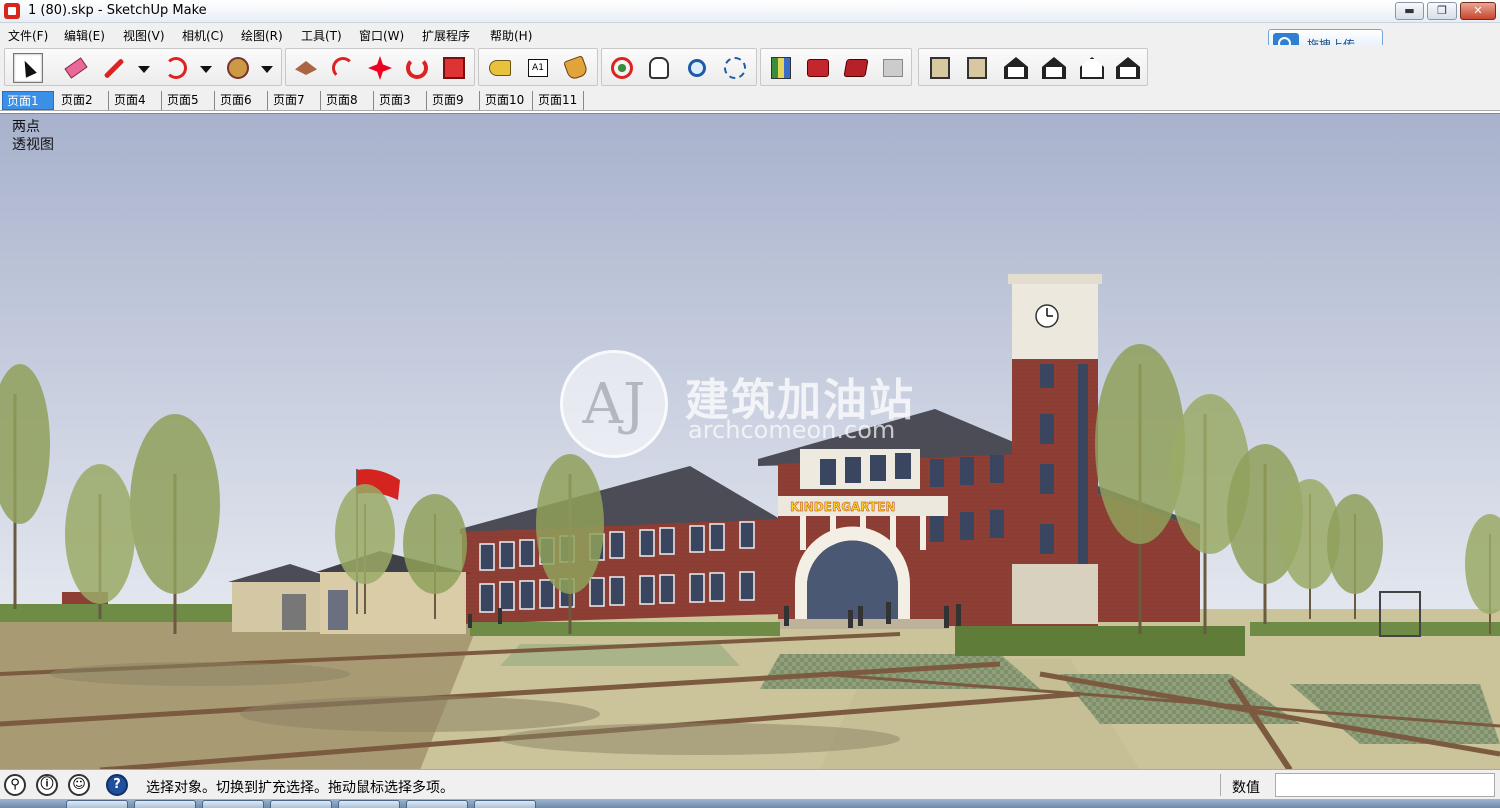  Describe the element at coordinates (1054, 68) in the screenshot. I see `right-view-button` at that location.